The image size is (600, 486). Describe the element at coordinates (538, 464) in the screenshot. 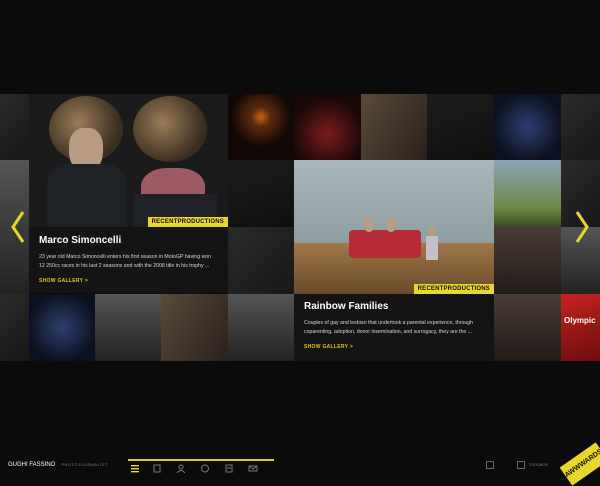

I see `toolbox-label: TOOLBOX` at that location.